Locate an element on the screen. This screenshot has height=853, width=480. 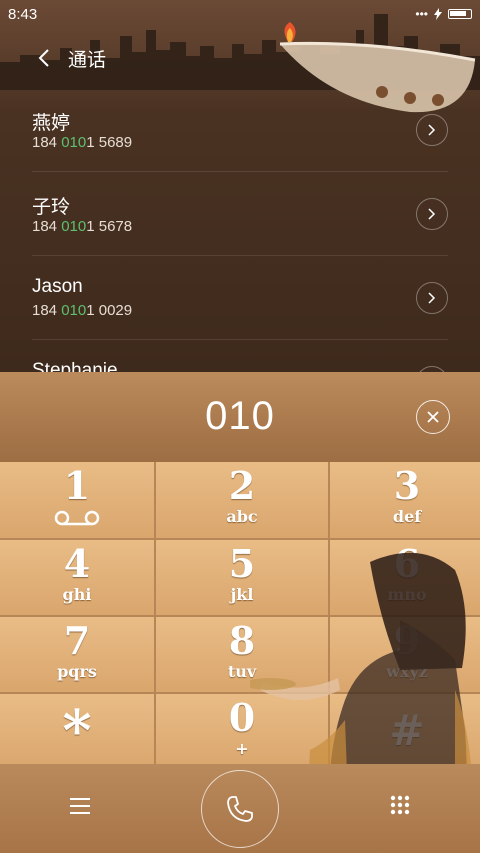
bottom-bar is located at coordinates (240, 808).